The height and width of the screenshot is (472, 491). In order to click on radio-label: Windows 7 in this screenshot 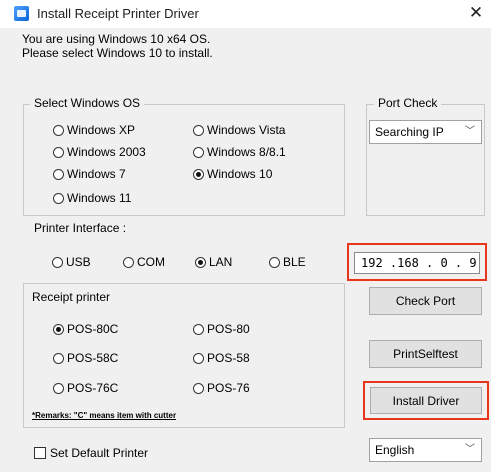, I will do `click(96, 174)`.